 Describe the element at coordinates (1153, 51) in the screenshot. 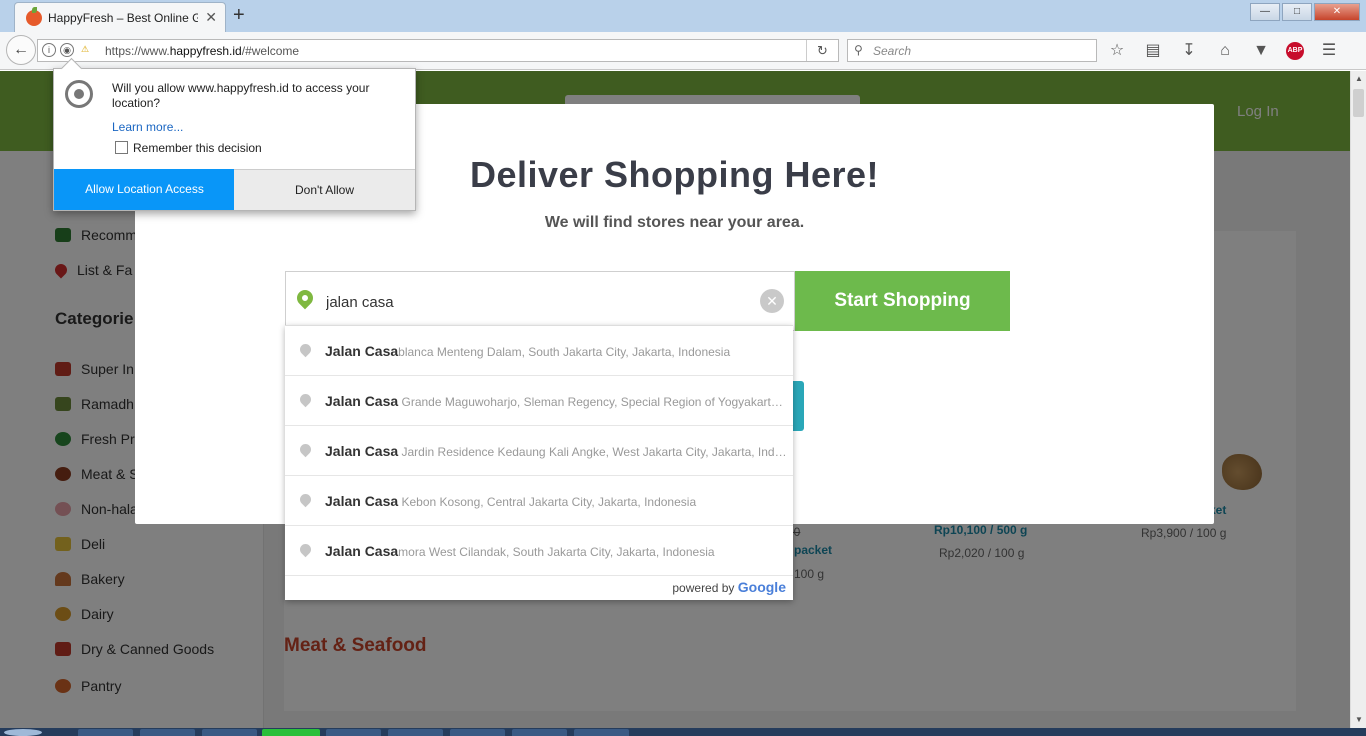

I see `reading-list-icon: ▤` at that location.